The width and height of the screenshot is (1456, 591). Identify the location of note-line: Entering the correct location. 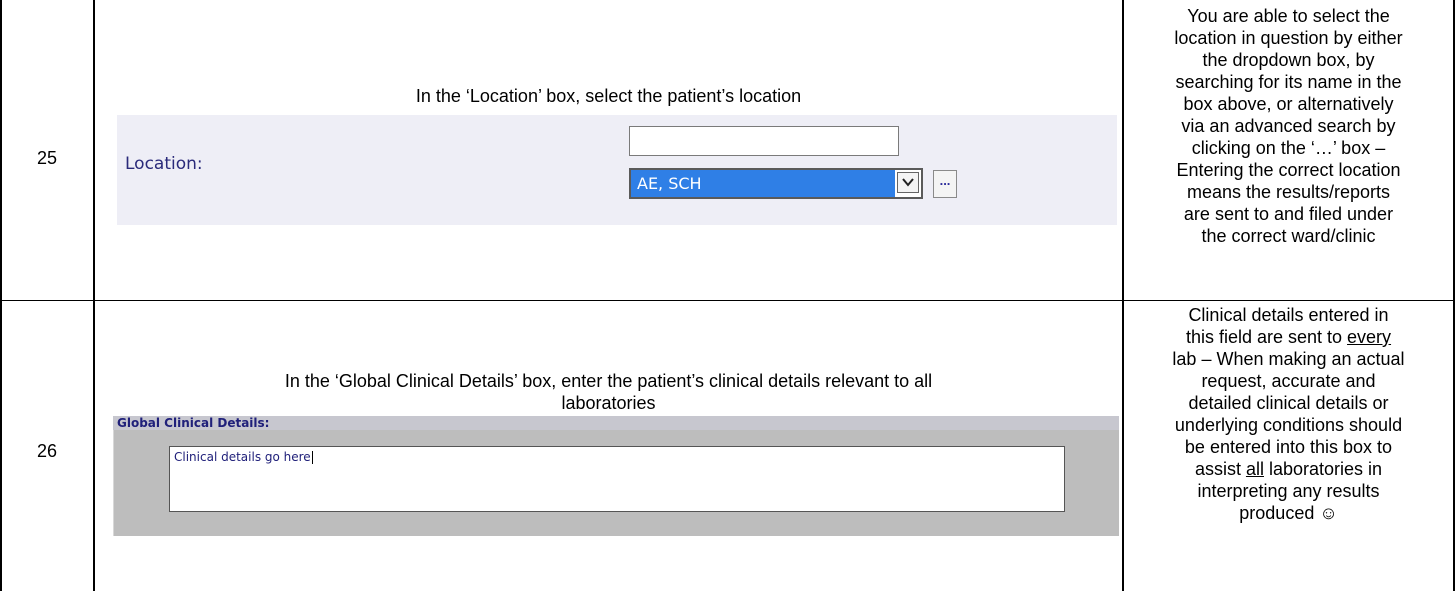
(1288, 170).